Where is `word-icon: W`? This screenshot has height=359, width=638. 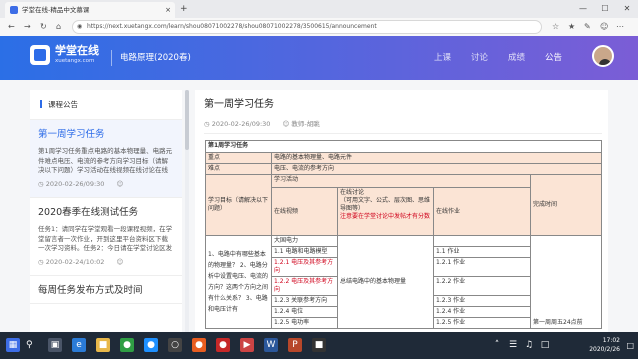 word-icon: W is located at coordinates (271, 345).